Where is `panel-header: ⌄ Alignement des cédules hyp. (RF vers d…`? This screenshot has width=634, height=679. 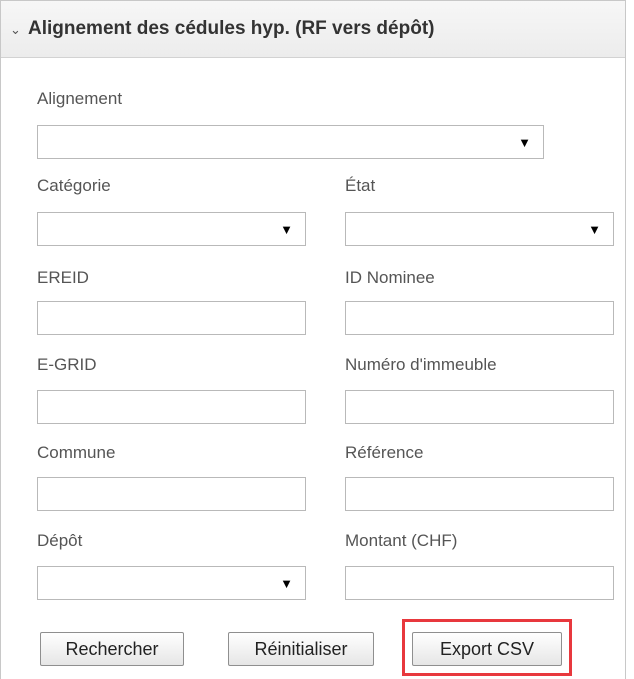 panel-header: ⌄ Alignement des cédules hyp. (RF vers d… is located at coordinates (313, 29).